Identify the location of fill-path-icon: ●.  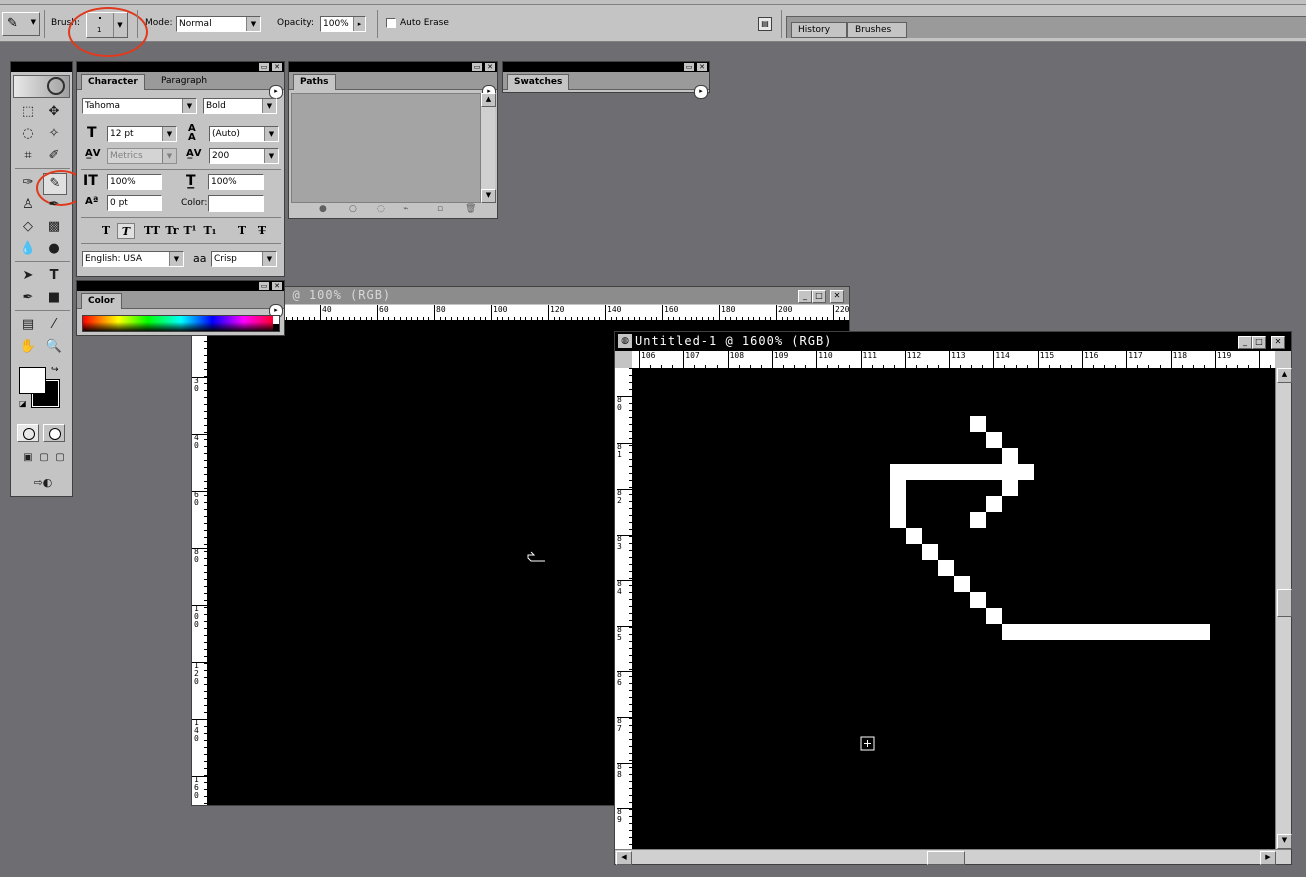
(323, 209).